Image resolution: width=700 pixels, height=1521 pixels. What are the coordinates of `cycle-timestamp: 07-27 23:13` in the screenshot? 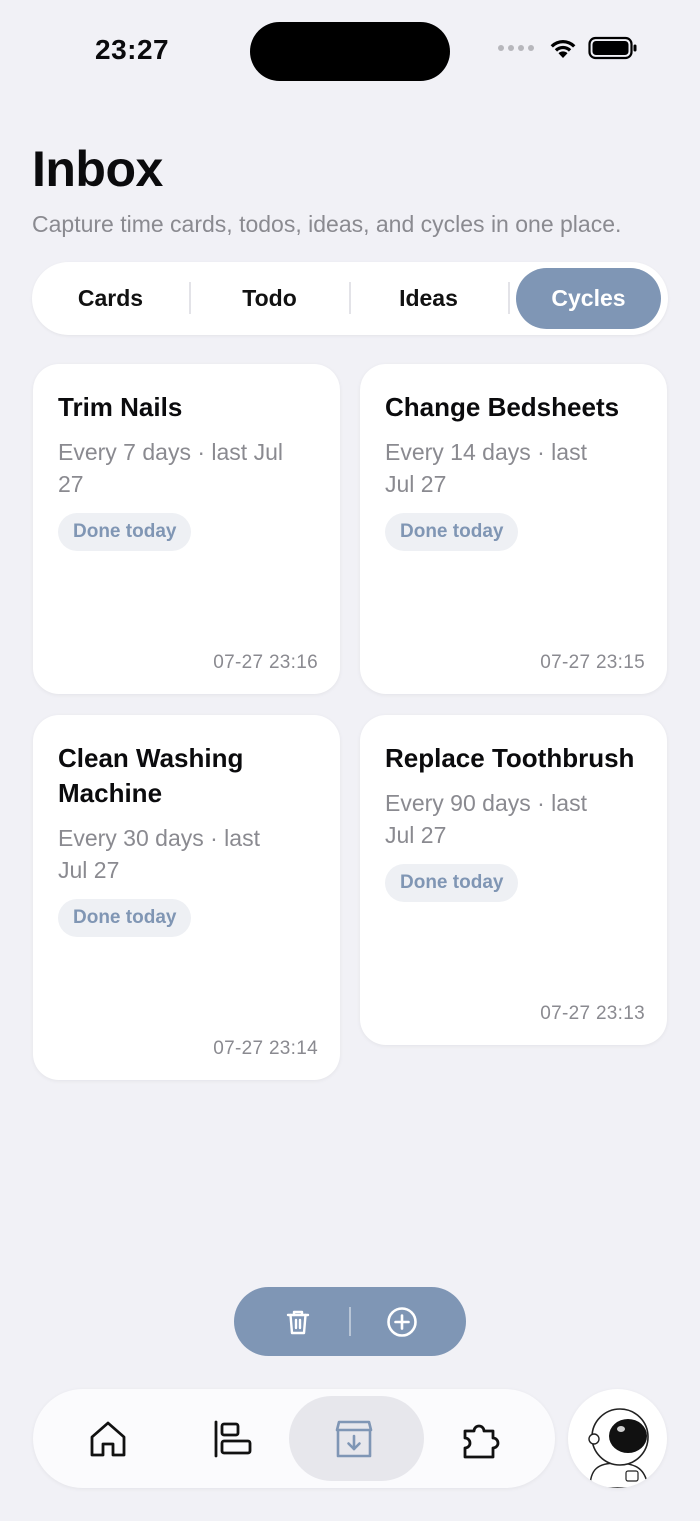 It's located at (592, 1013).